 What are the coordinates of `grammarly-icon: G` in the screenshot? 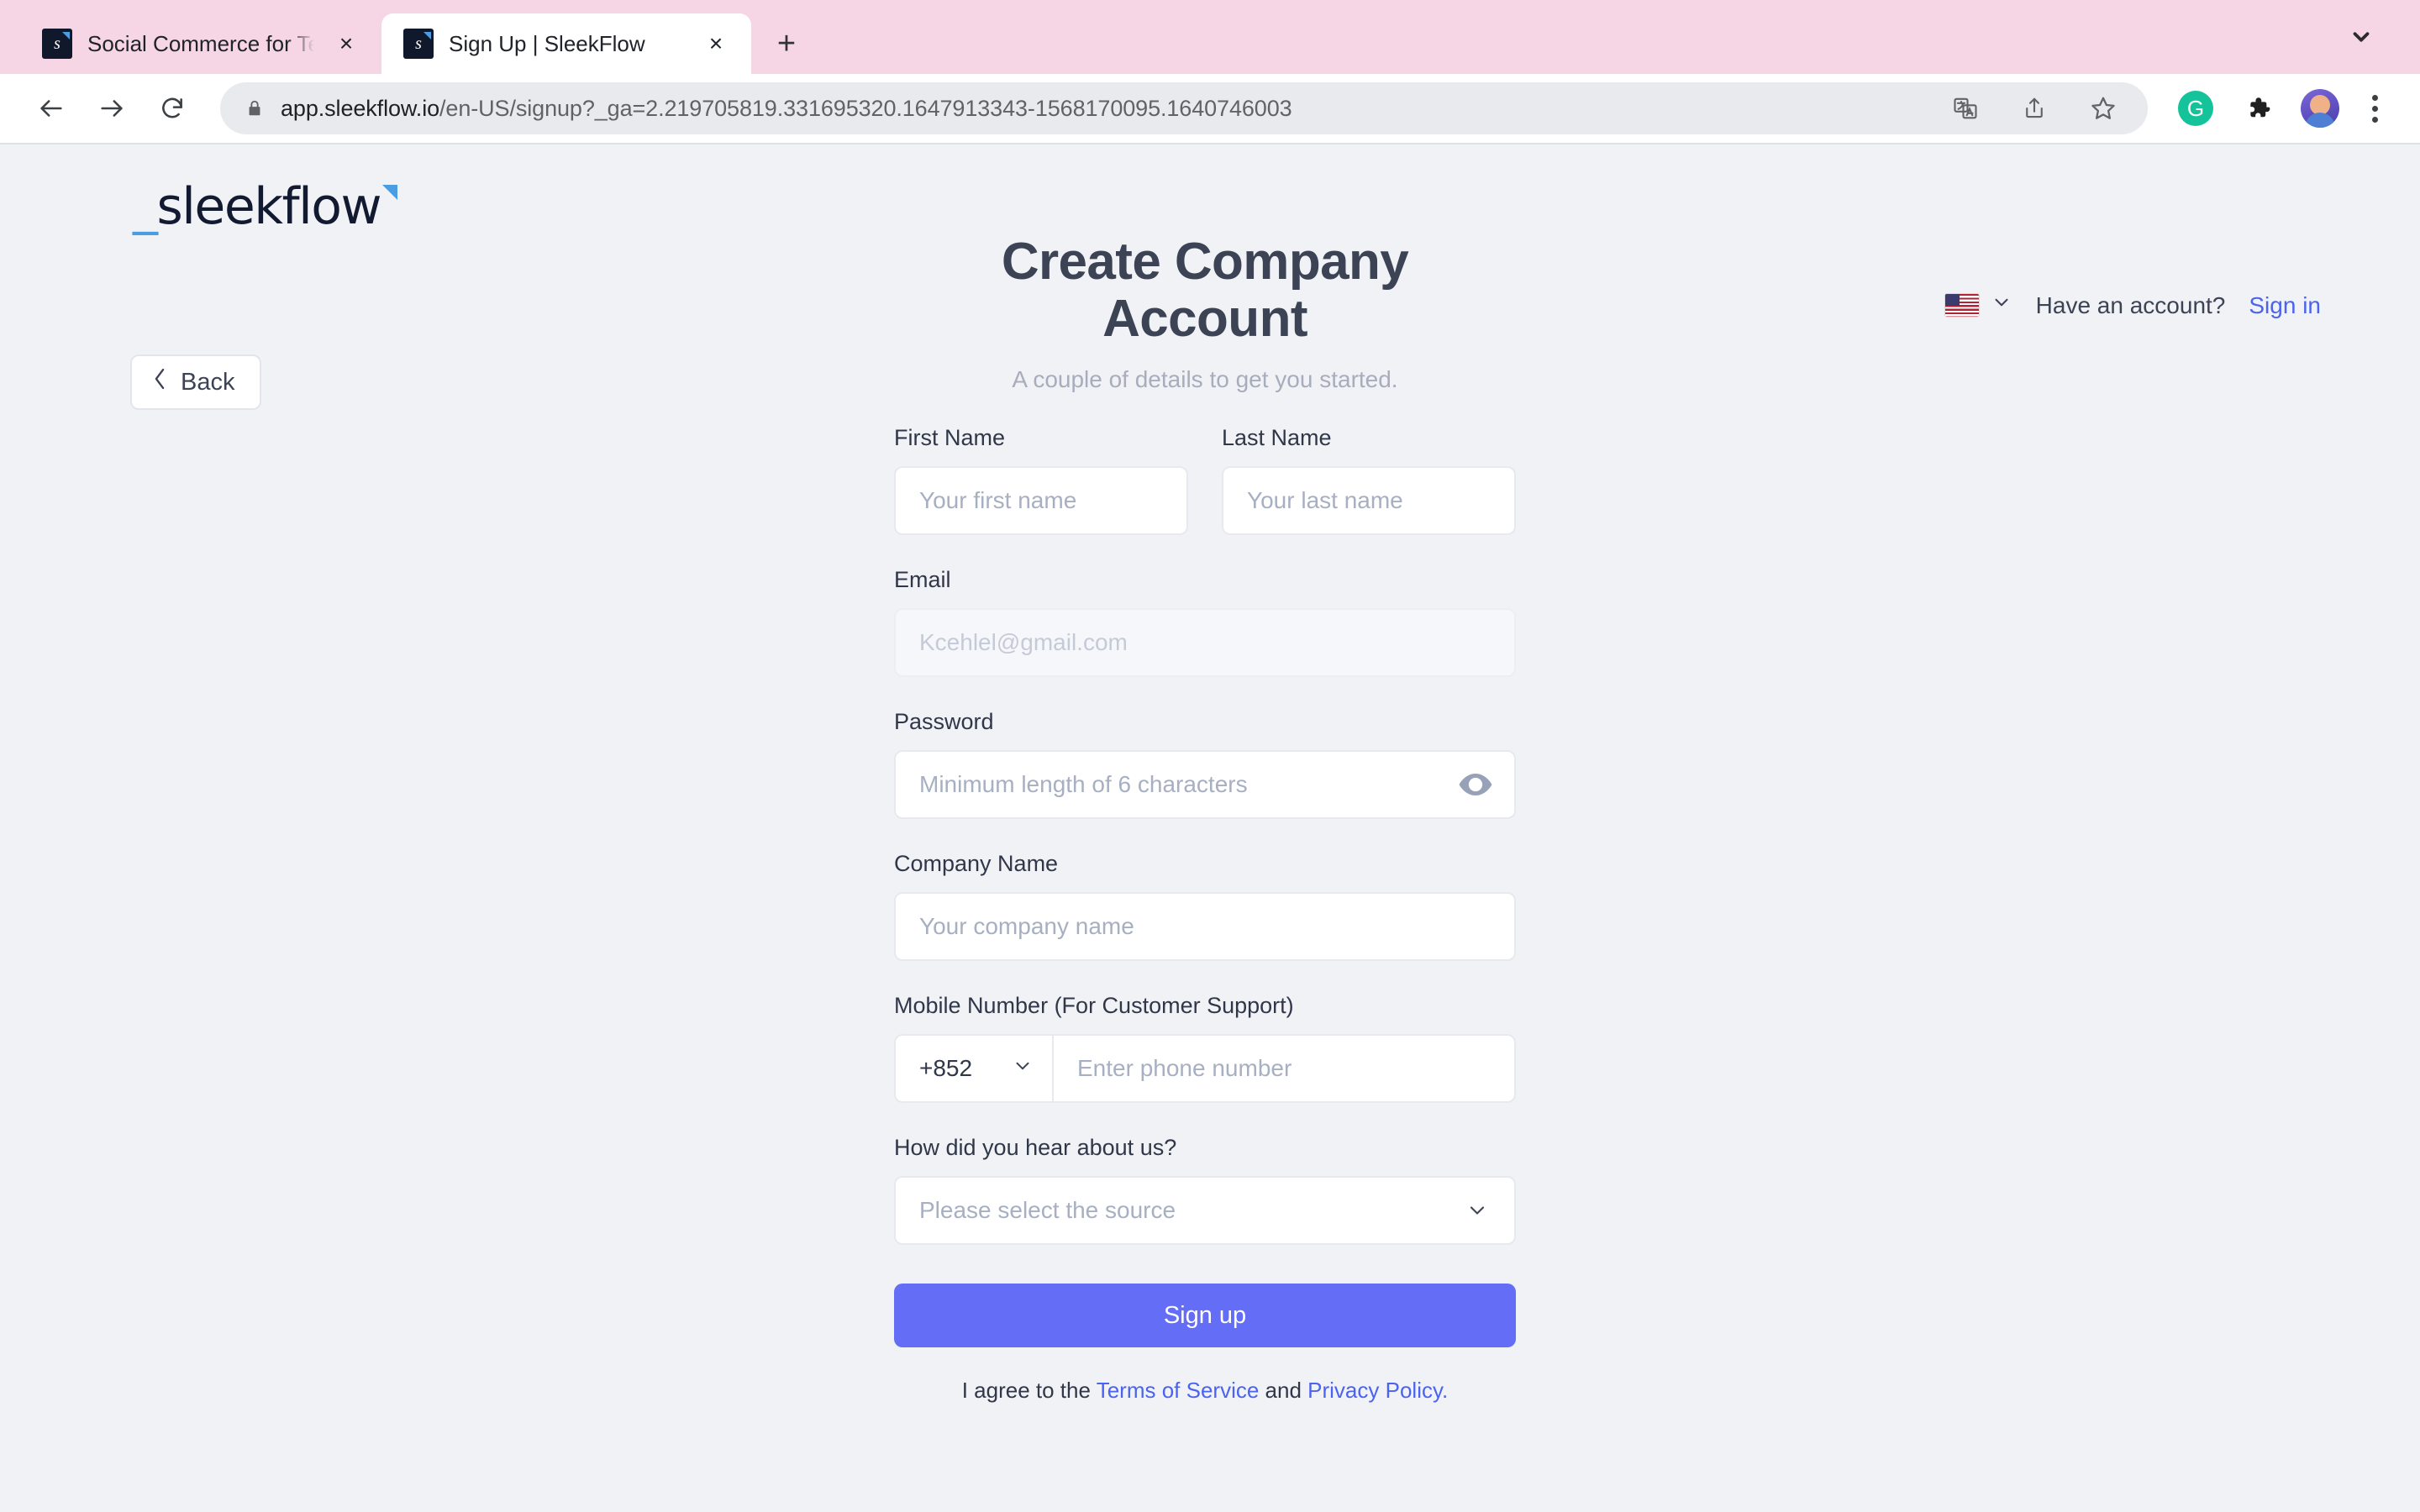 It's located at (2196, 108).